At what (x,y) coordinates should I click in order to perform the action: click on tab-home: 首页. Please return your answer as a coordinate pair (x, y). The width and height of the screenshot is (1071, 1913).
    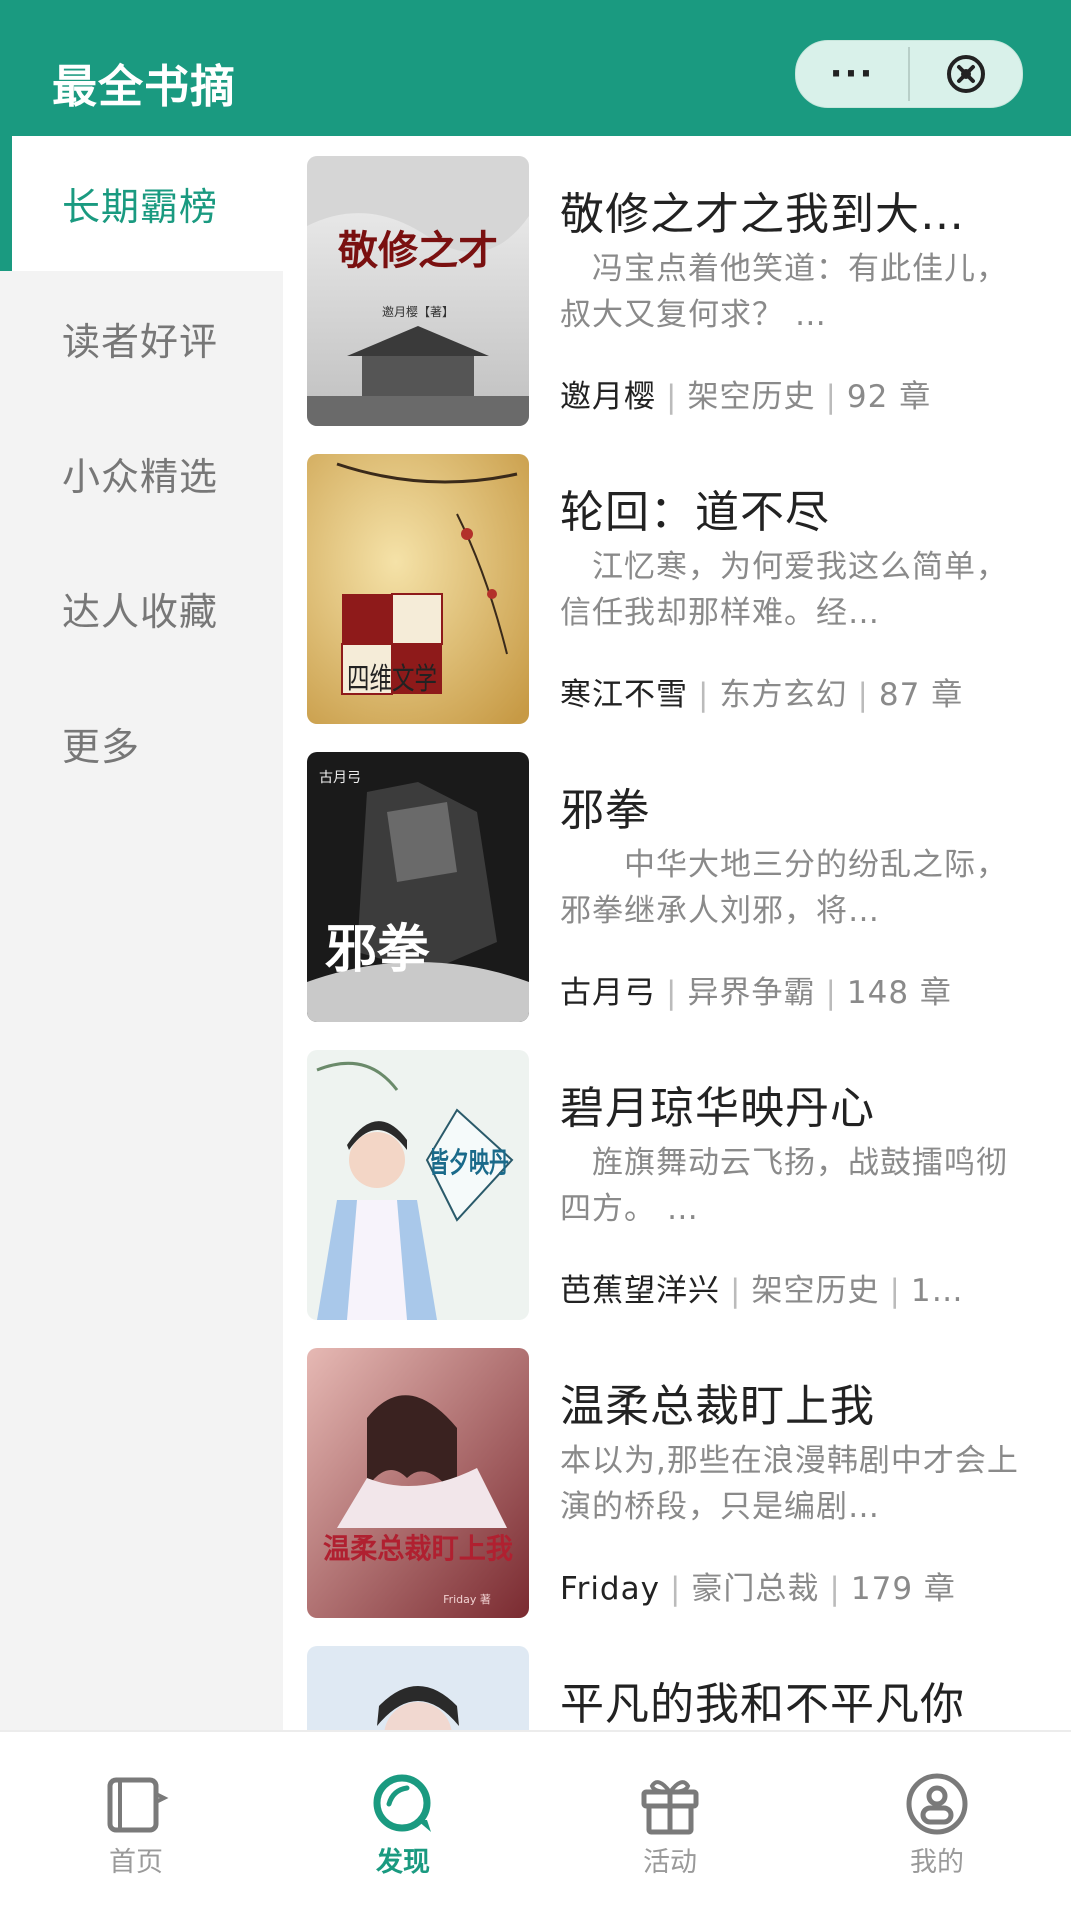
    Looking at the image, I should click on (136, 1822).